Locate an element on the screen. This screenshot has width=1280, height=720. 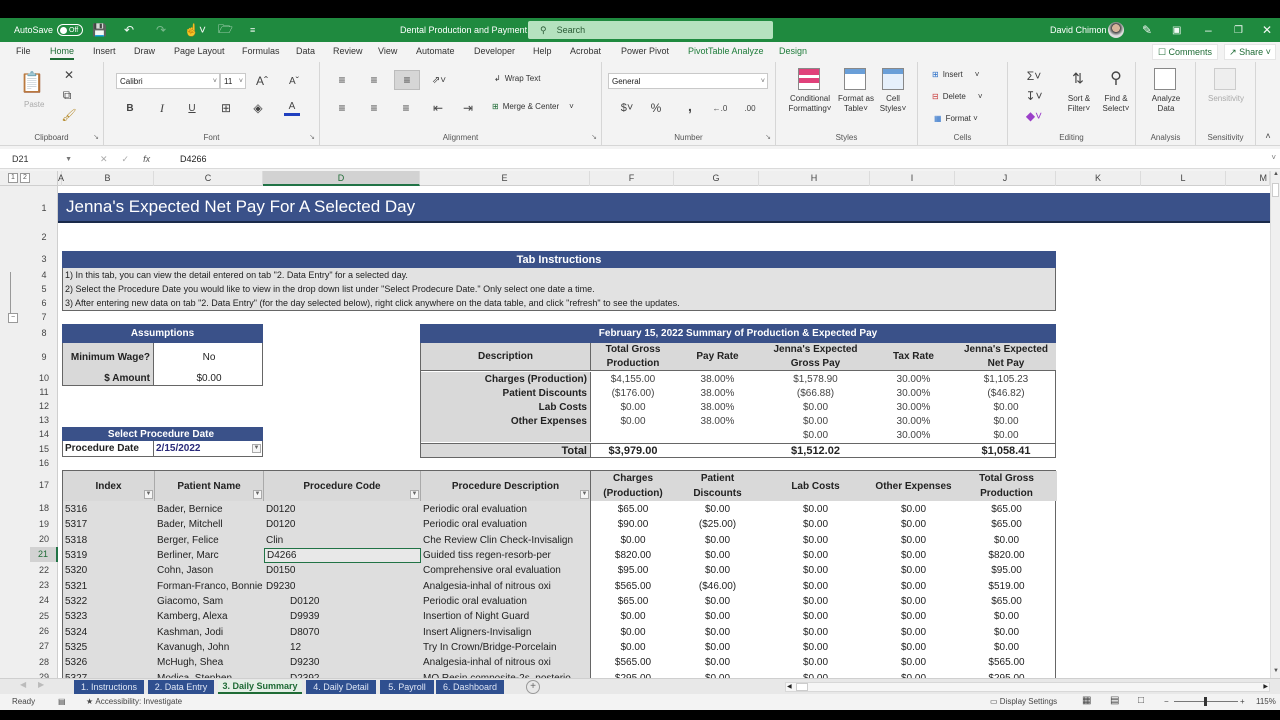
align-center-icon: ≡ is located at coordinates (374, 108).